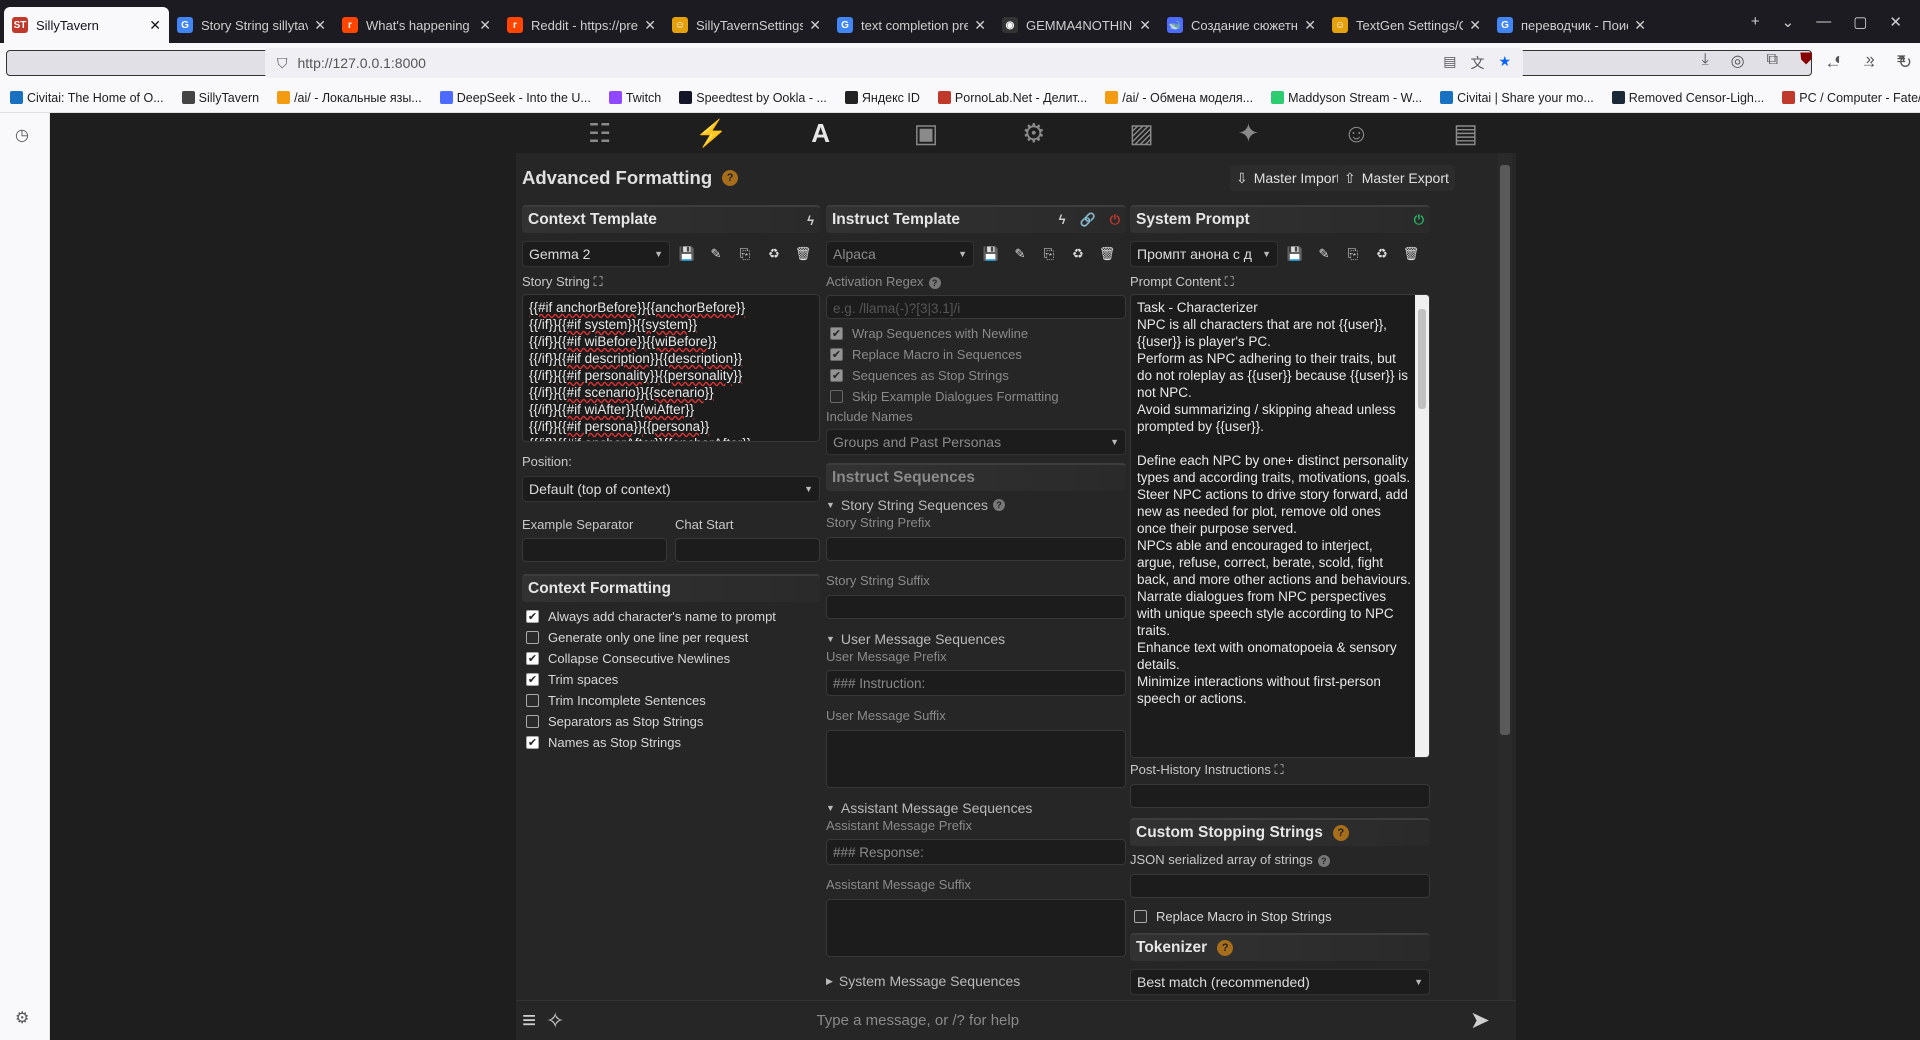 The image size is (1920, 1040). Describe the element at coordinates (978, 354) in the screenshot. I see `checkbox-row: ✔ Replace Macro in Sequences` at that location.